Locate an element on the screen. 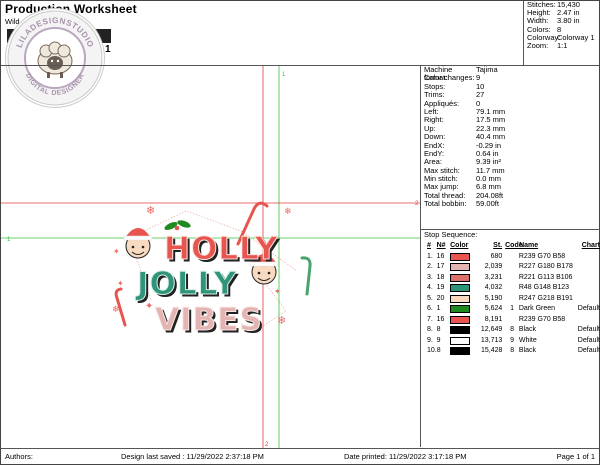 The height and width of the screenshot is (465, 600). machine-info-row: Right: 17.5 mm is located at coordinates (510, 119).